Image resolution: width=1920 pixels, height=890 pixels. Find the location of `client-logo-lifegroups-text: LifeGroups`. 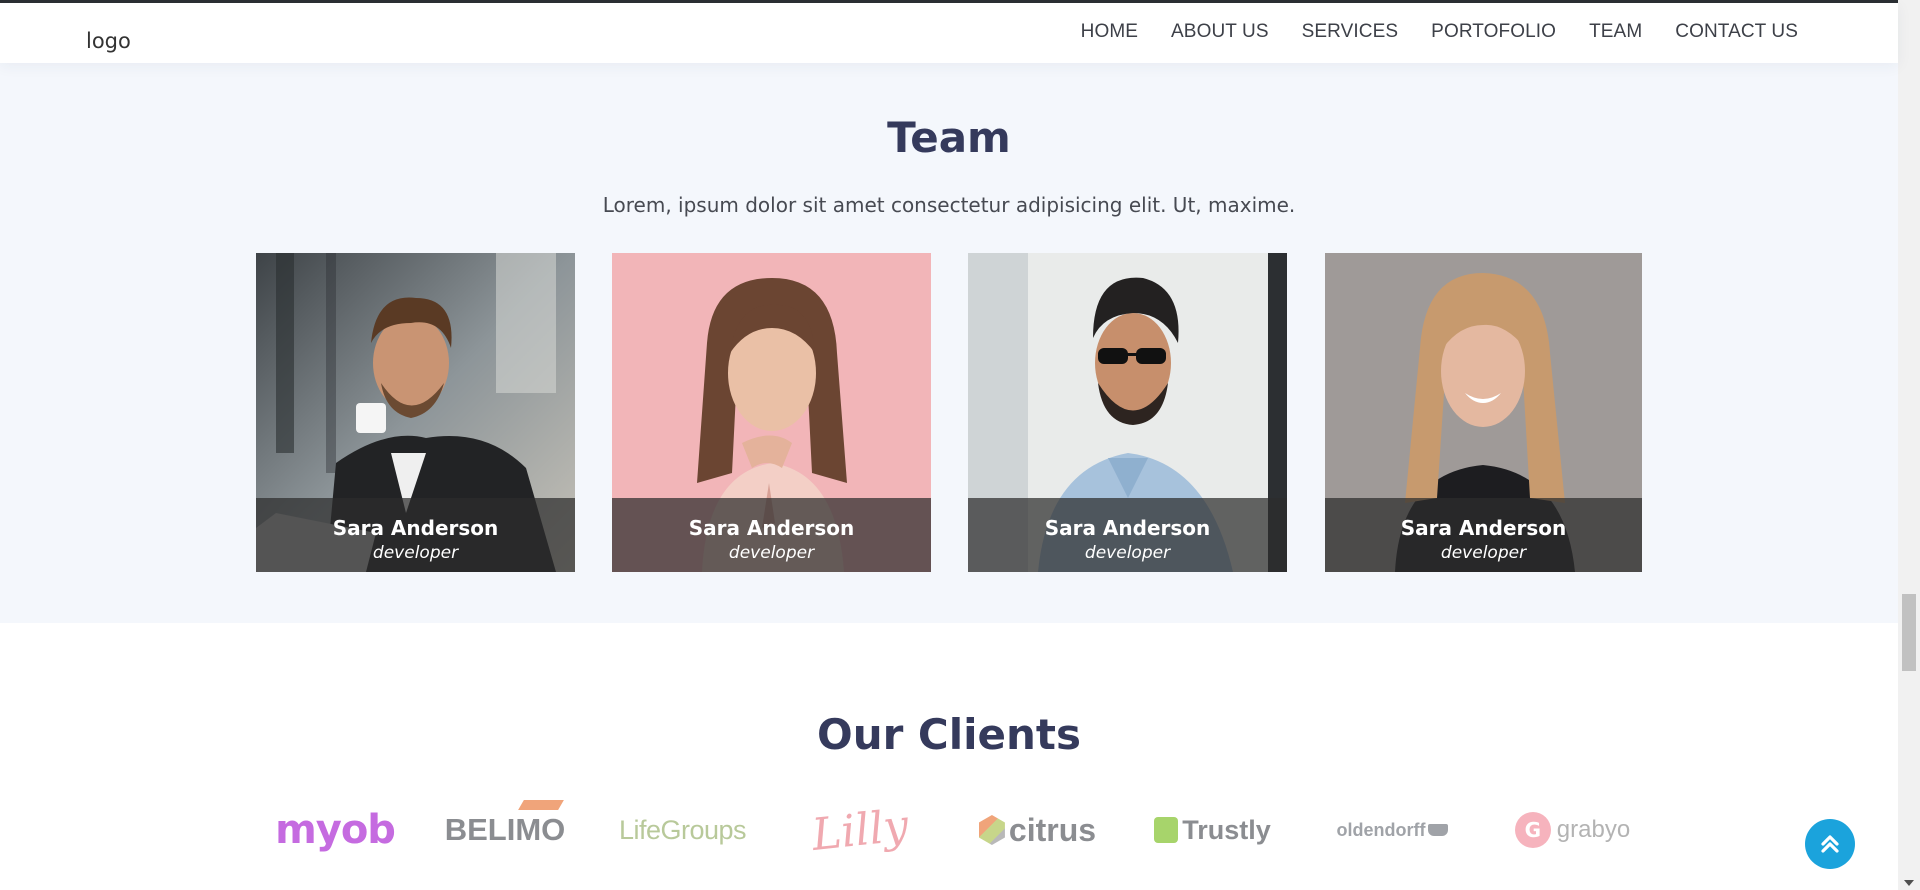

client-logo-lifegroups-text: LifeGroups is located at coordinates (682, 829).